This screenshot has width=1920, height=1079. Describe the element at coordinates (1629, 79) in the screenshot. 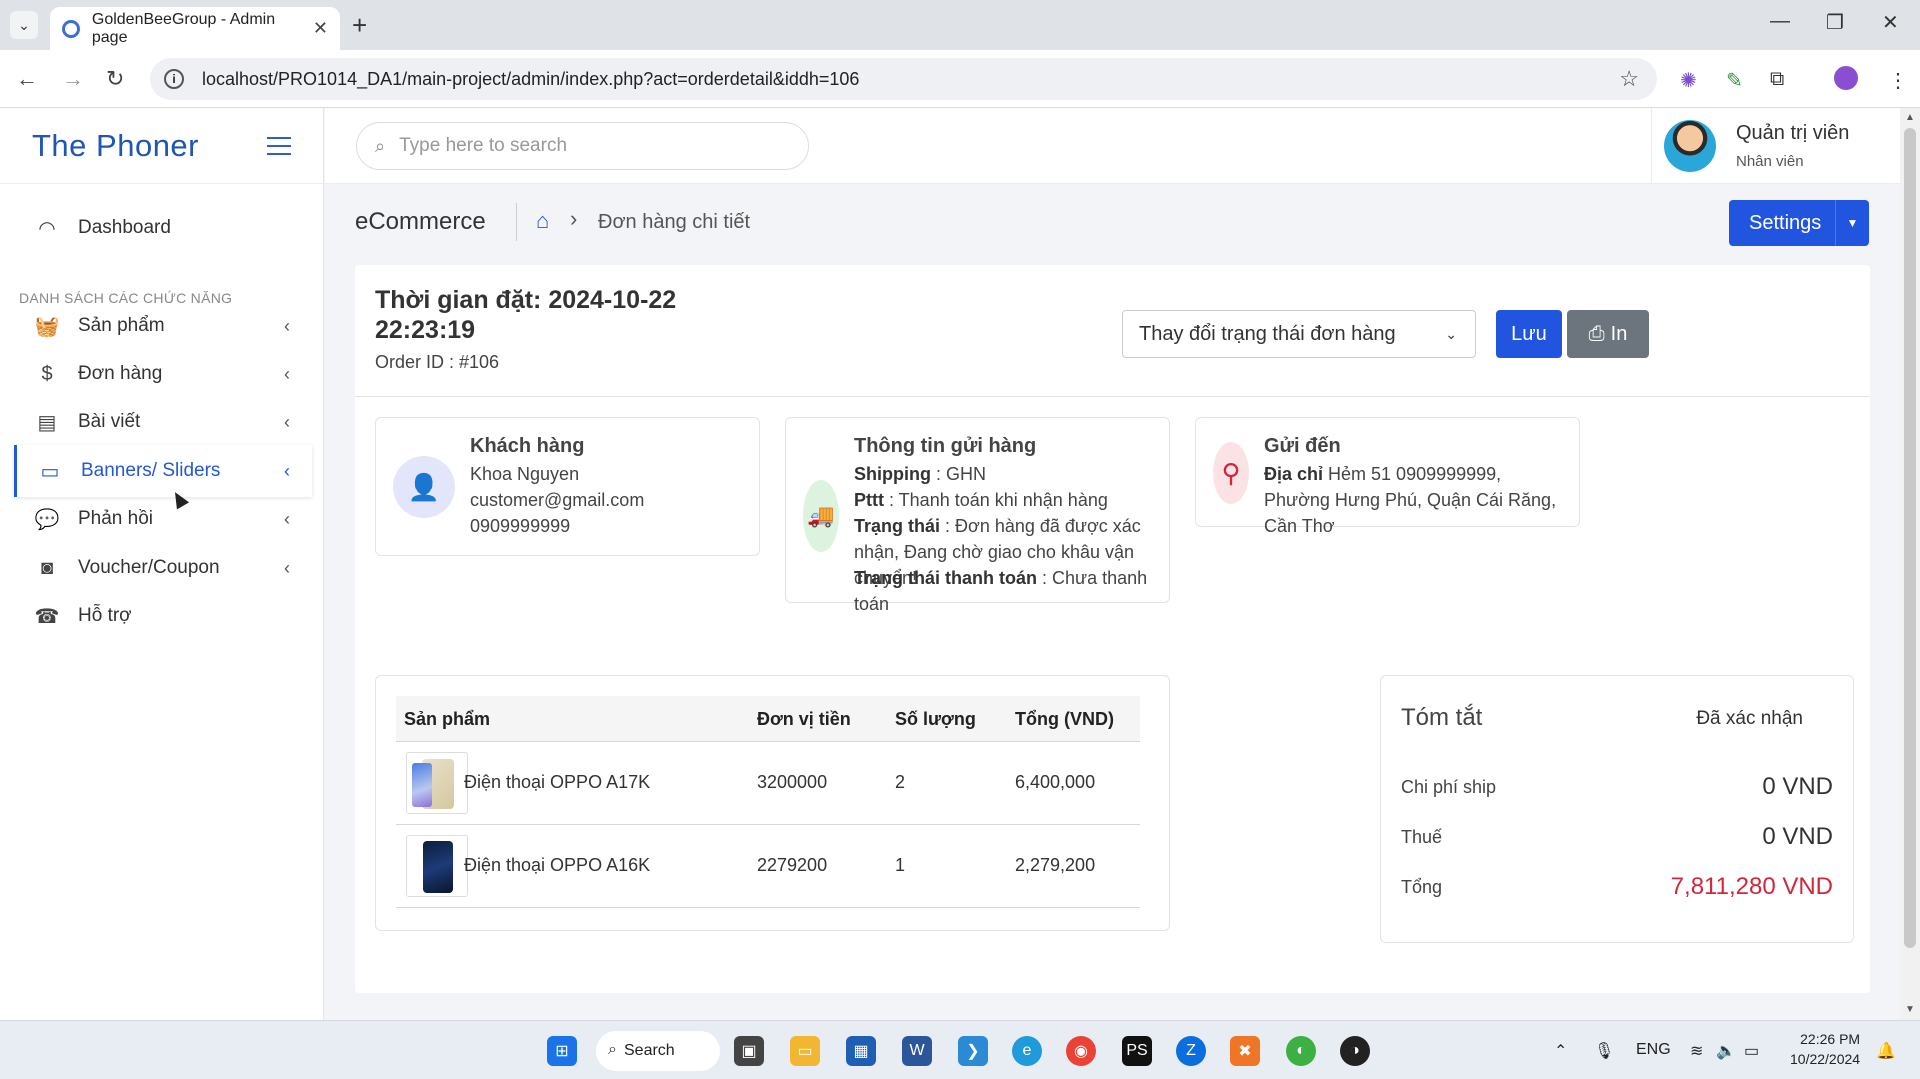

I see `bookmark-star-icon: ☆` at that location.